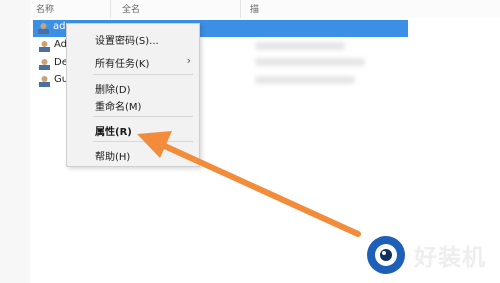 This screenshot has height=283, width=500. I want to click on menu-item-rename: 重命名(M), so click(133, 104).